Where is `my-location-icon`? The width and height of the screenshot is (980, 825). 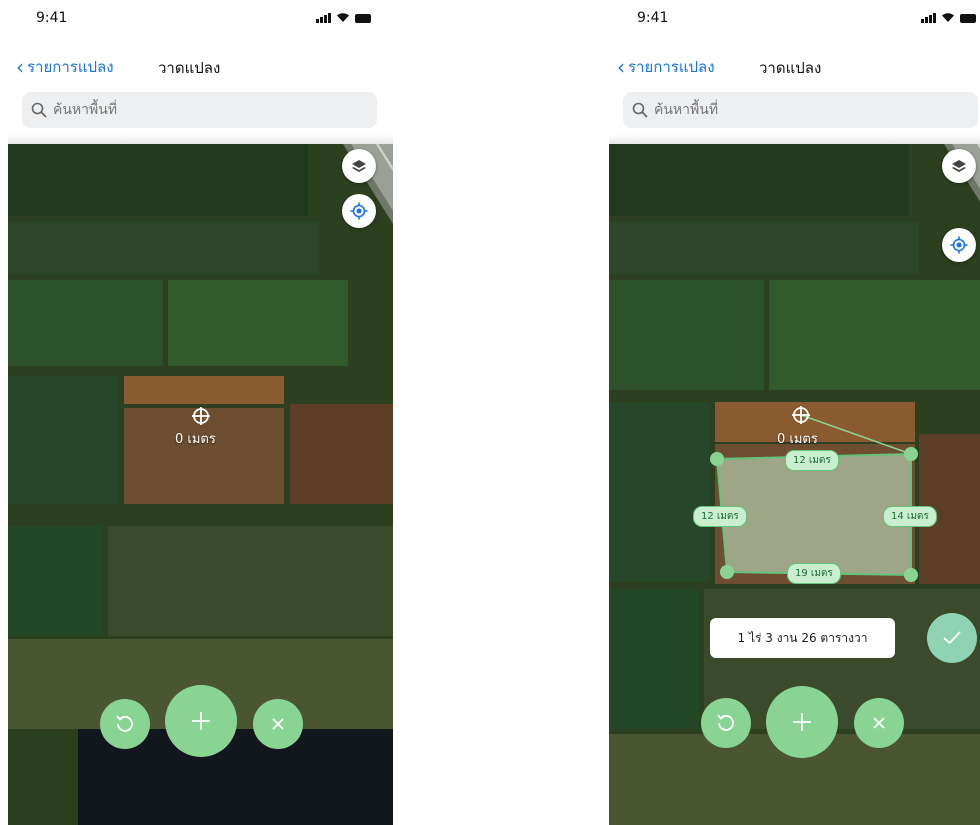
my-location-icon is located at coordinates (359, 211).